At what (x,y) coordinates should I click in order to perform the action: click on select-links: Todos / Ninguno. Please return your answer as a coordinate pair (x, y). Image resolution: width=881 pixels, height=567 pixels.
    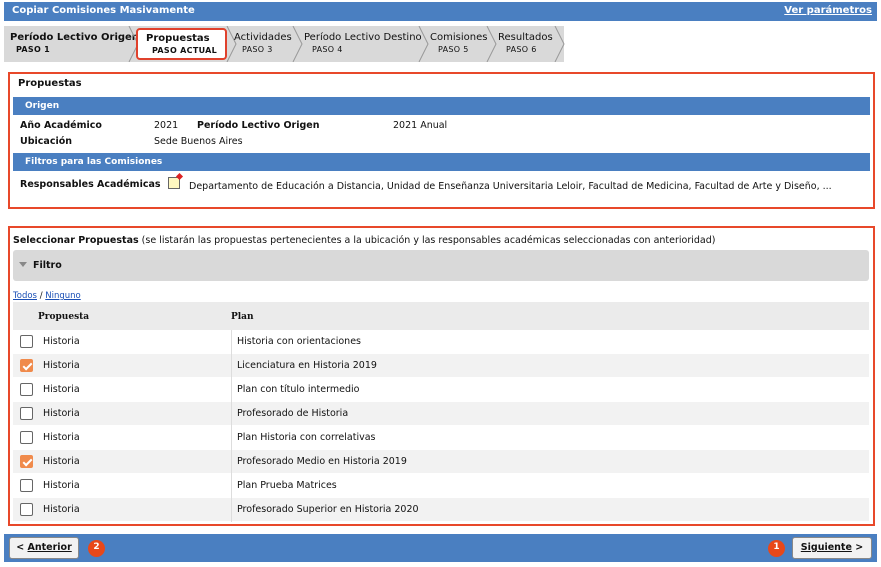
    Looking at the image, I should click on (47, 296).